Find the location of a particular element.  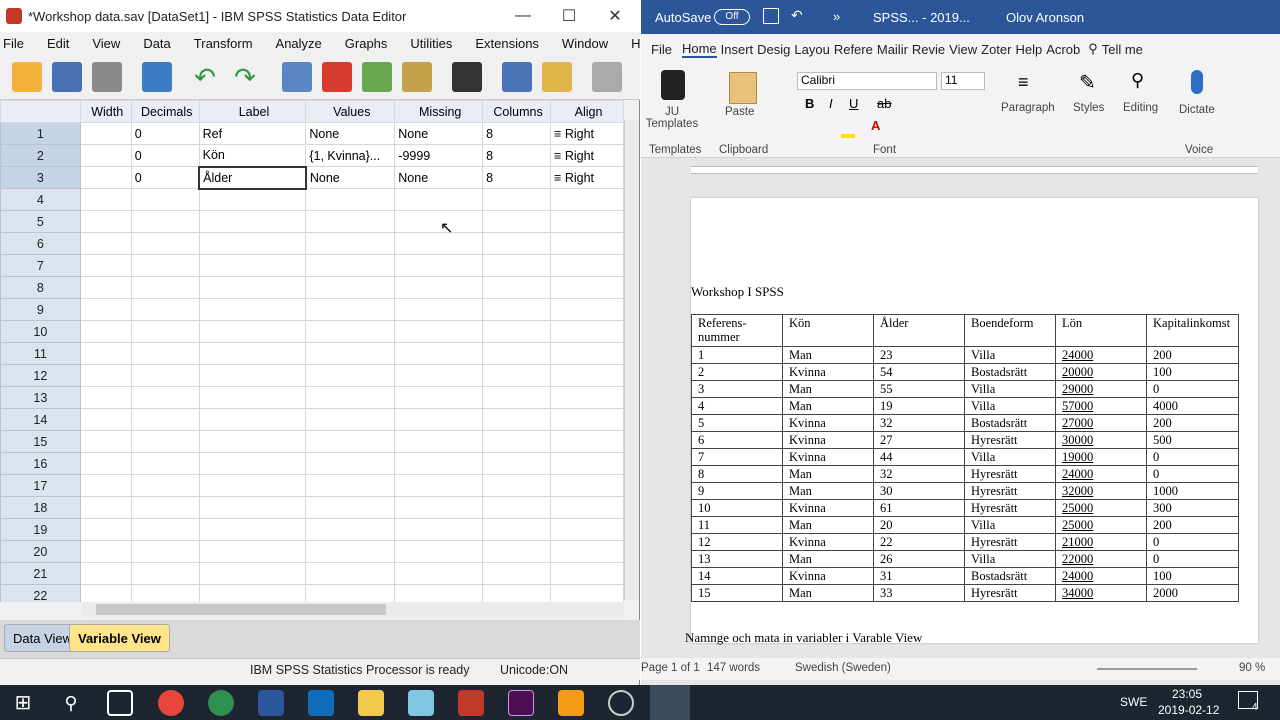

table-cell: 10 is located at coordinates (737, 508).